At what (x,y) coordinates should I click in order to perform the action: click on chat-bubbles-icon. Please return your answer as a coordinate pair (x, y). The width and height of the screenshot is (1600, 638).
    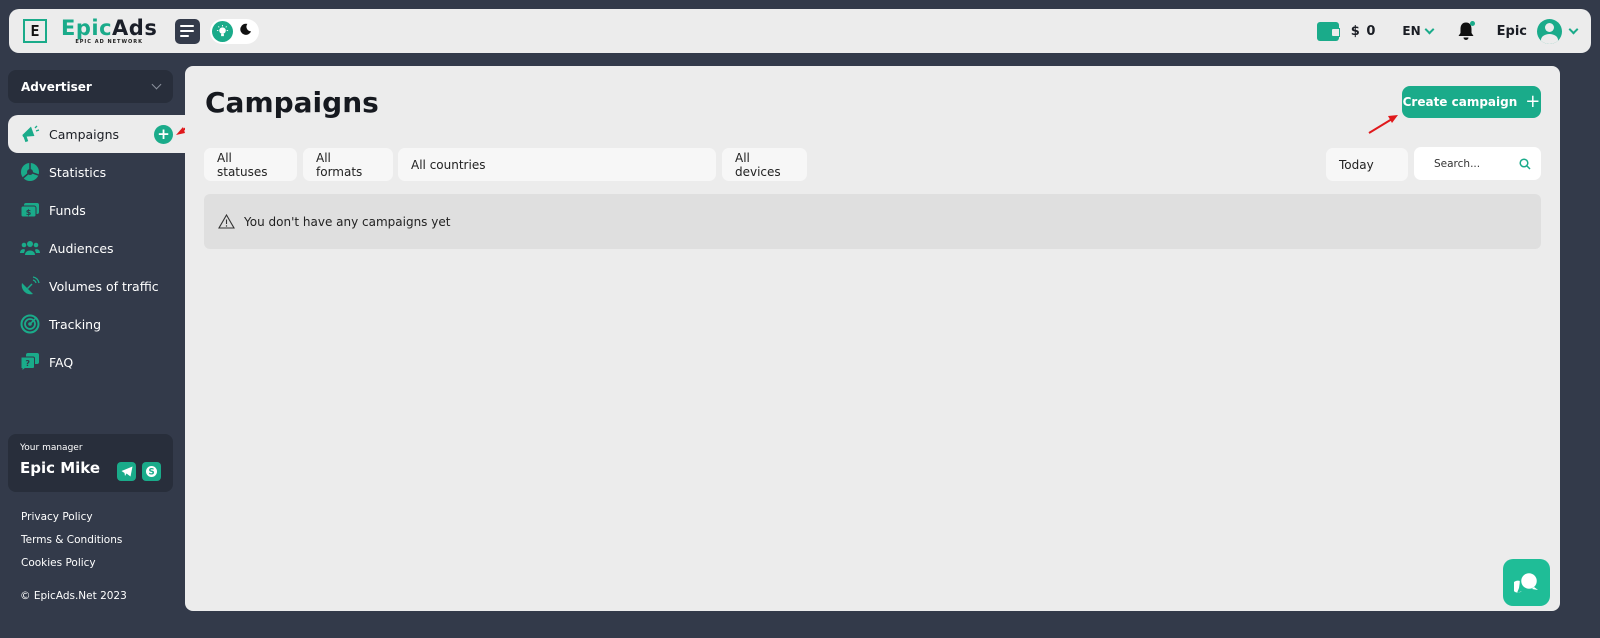
    Looking at the image, I should click on (1525, 582).